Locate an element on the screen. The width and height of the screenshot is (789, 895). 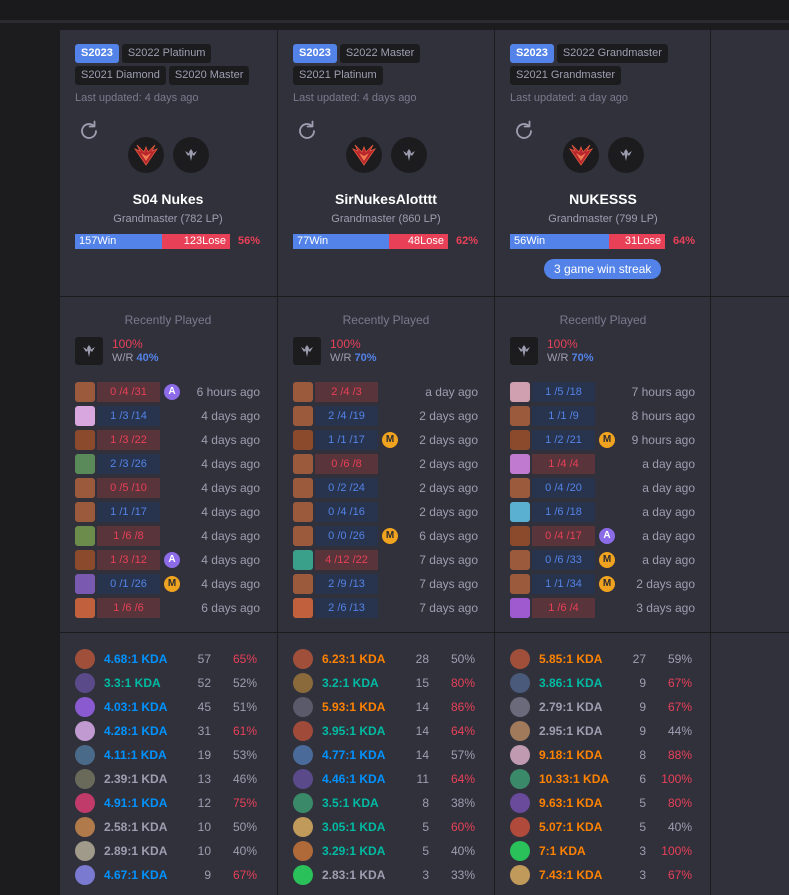
game-row: 1 /6 /8 4 days ago is located at coordinates (175, 537).